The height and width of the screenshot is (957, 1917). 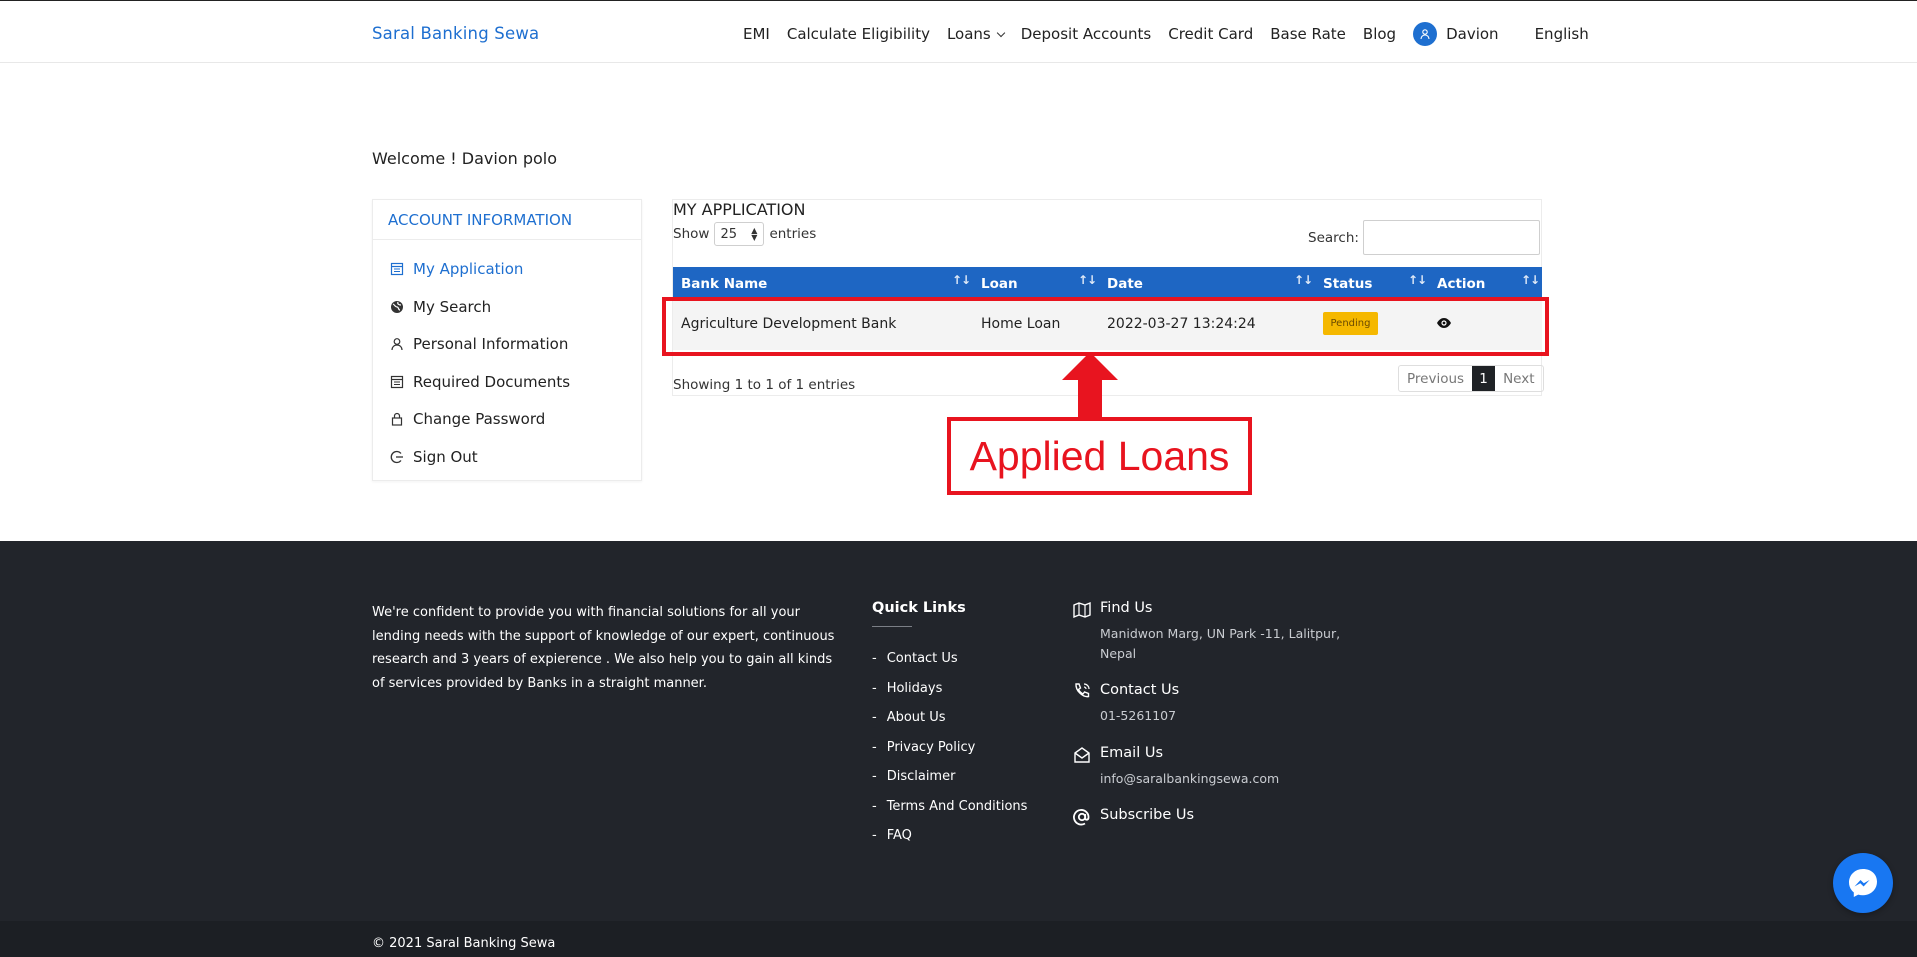 I want to click on column-header-date: Date, so click(x=1125, y=284).